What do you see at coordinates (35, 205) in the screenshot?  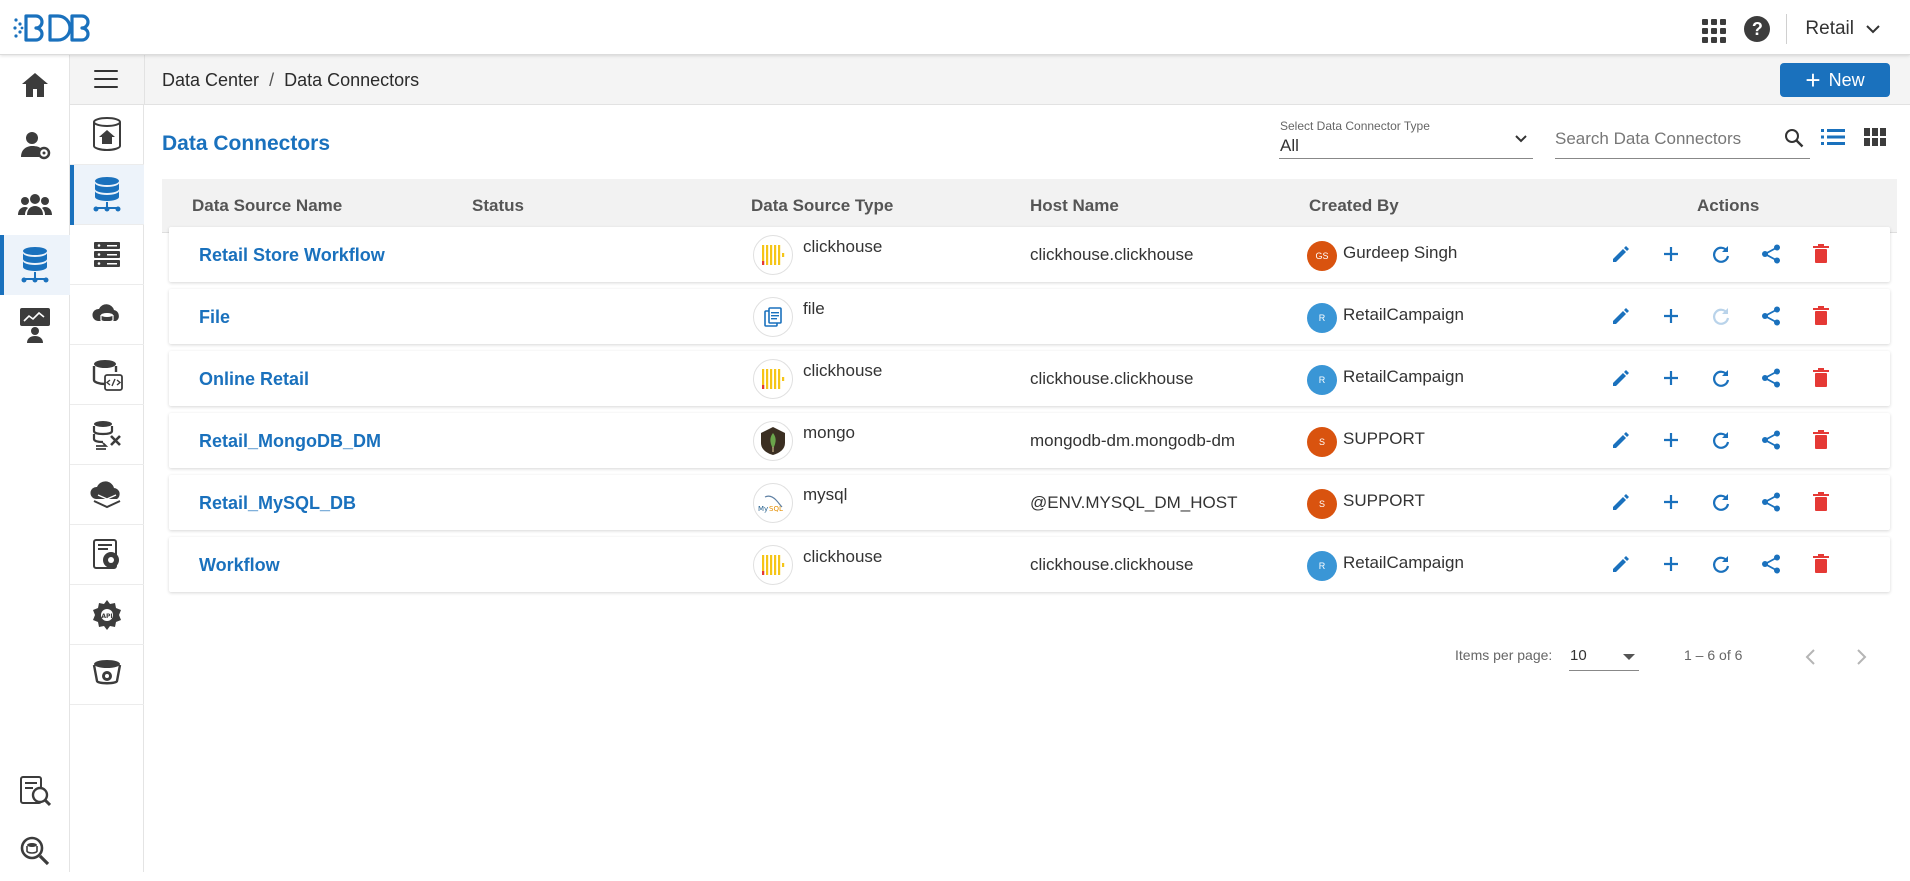 I see `nav-users` at bounding box center [35, 205].